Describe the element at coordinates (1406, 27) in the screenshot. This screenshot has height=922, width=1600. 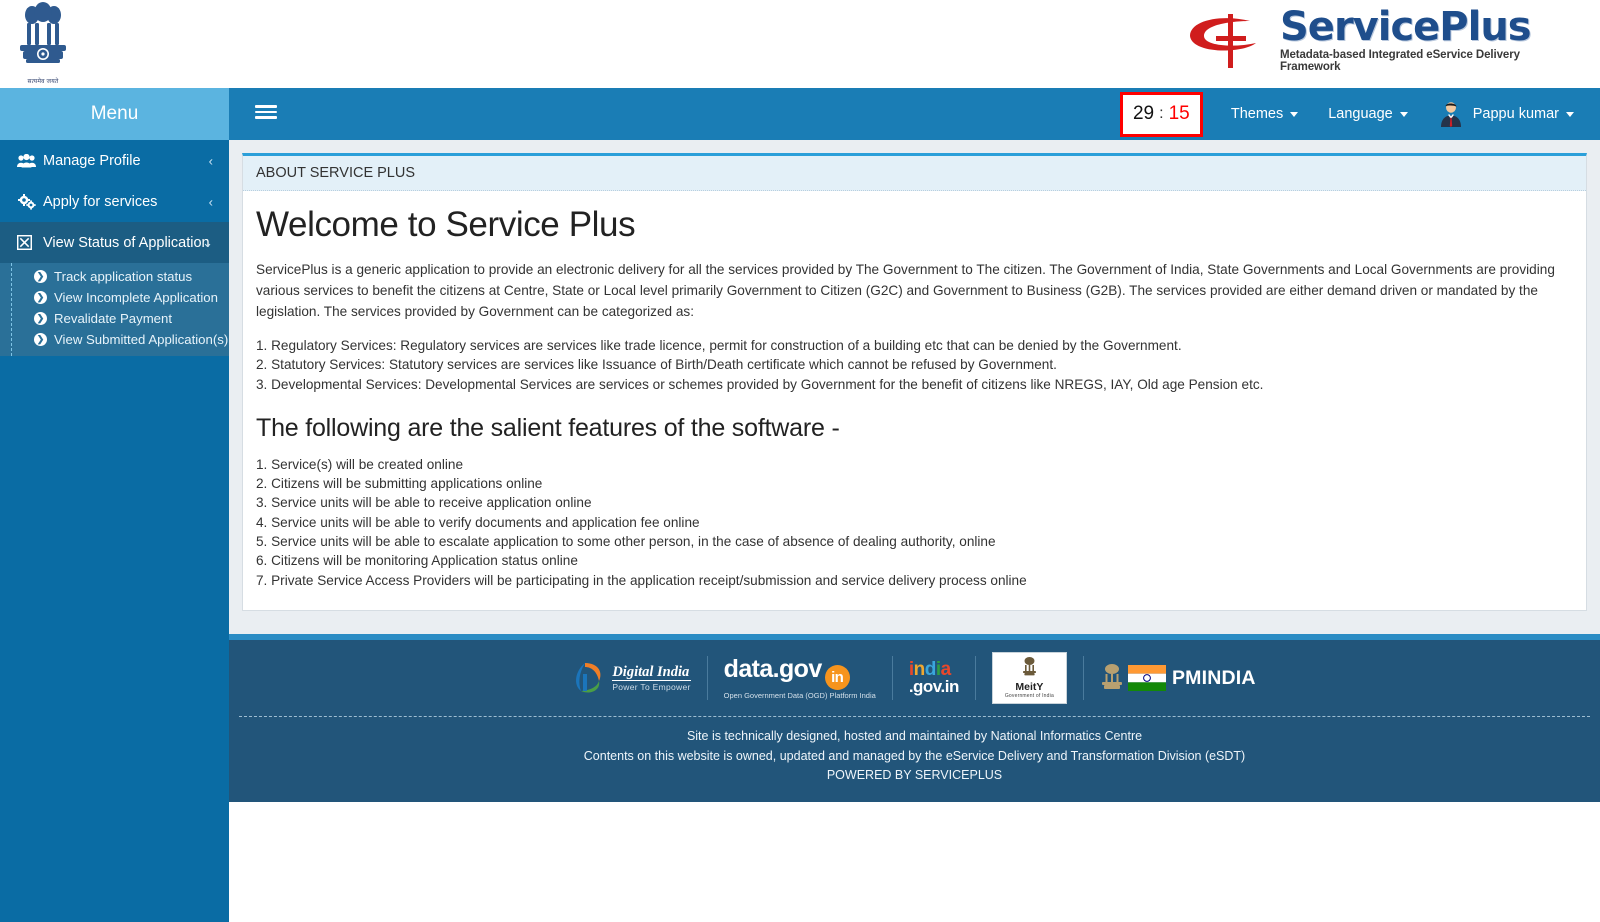
I see `serviceplus-wordmark: ServicePlus` at that location.